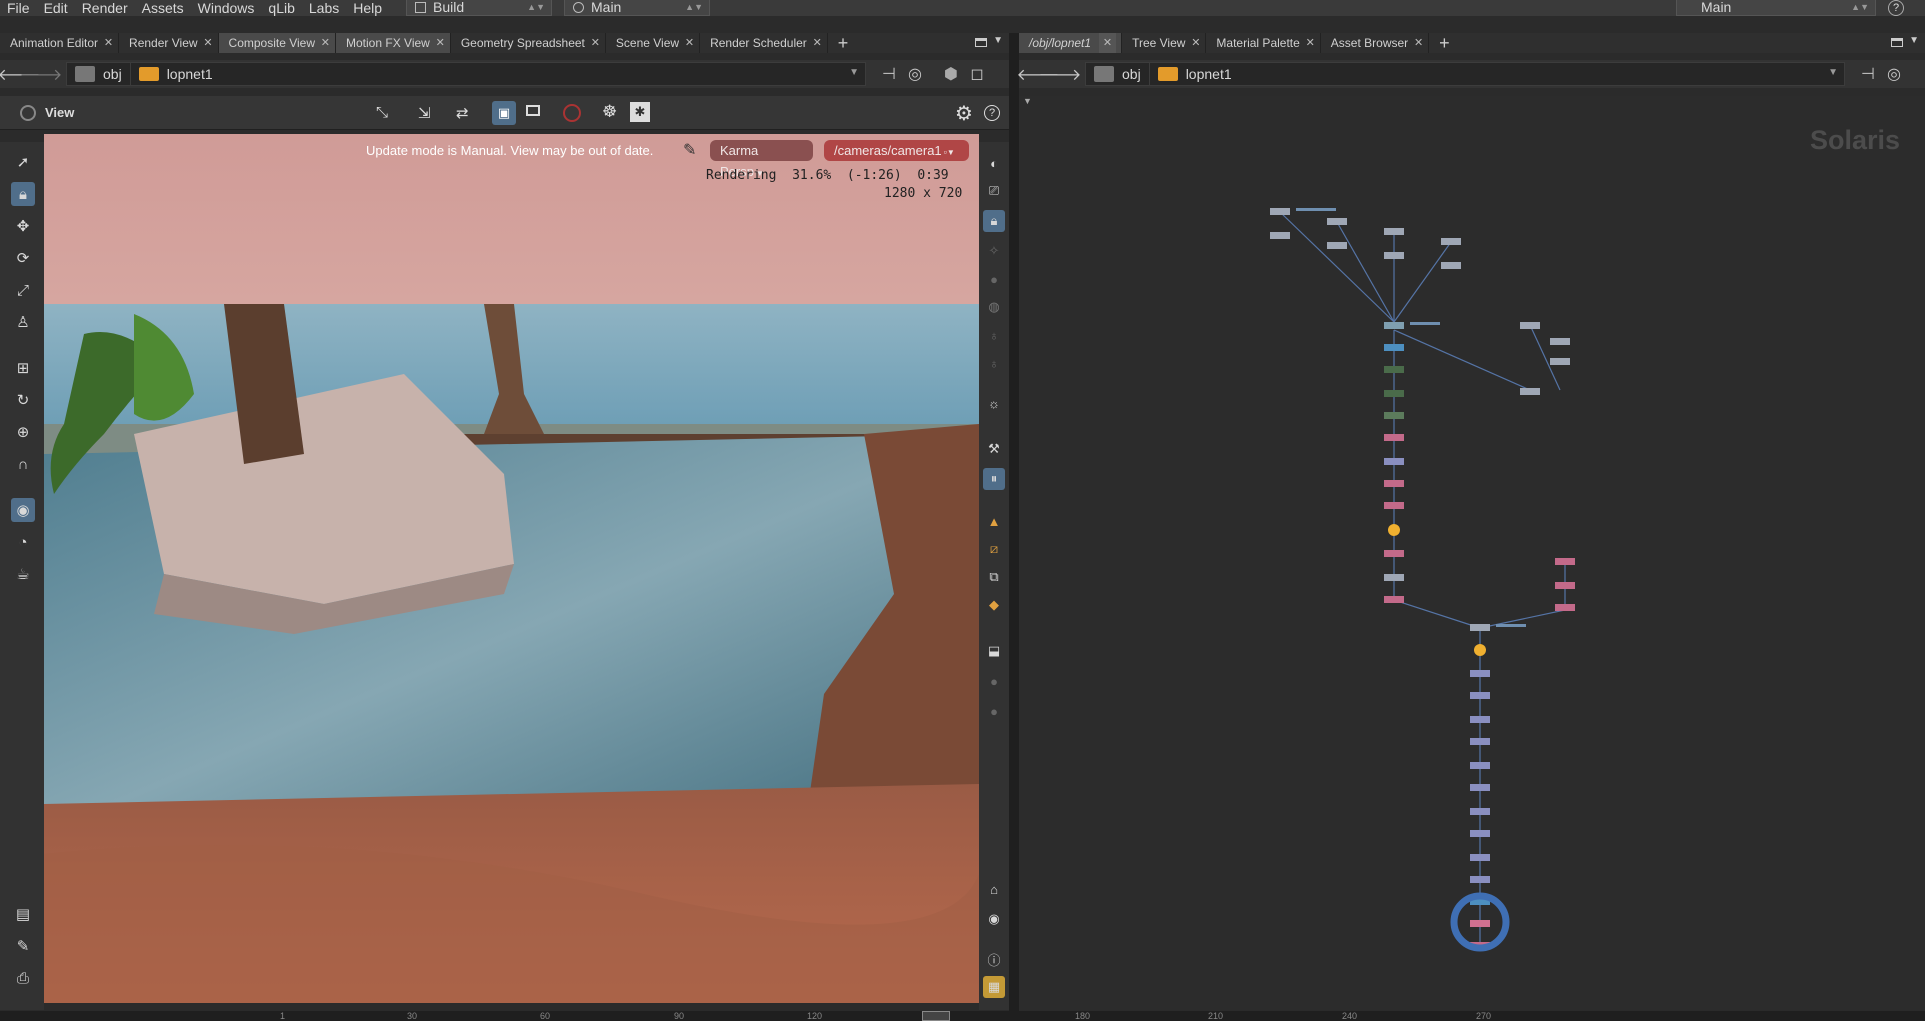 Image resolution: width=1925 pixels, height=1021 pixels. I want to click on menu-help: Help, so click(367, 8).